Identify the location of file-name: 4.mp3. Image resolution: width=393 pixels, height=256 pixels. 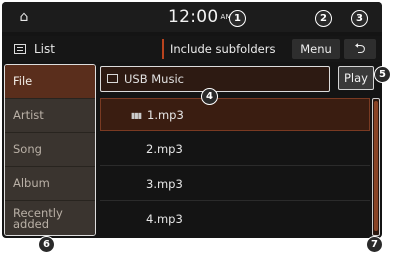
(164, 219).